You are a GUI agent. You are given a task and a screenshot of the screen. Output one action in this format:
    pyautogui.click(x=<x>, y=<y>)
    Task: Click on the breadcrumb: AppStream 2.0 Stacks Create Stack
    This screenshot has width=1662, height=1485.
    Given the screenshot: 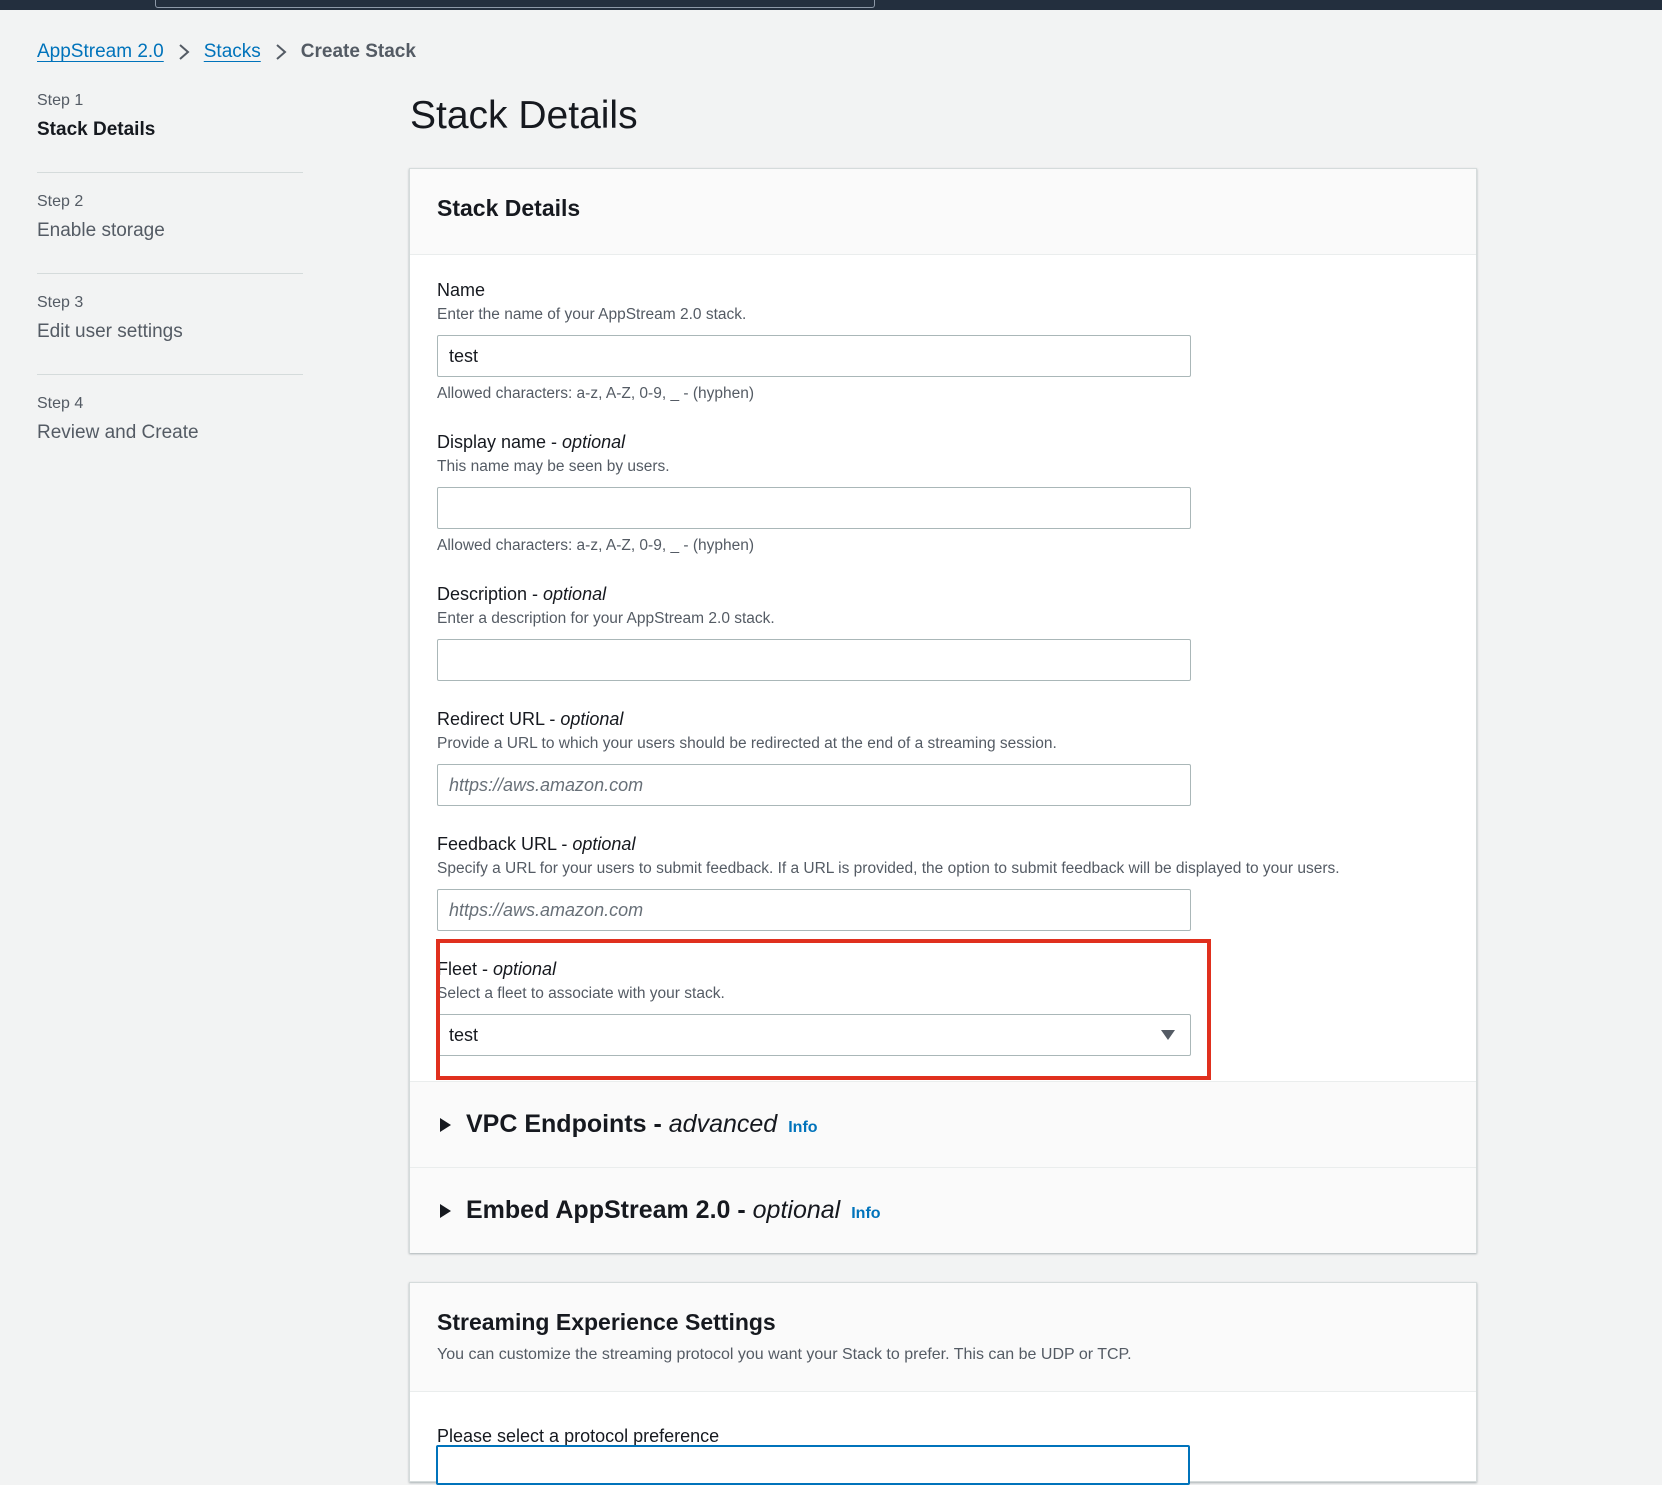 What is the action you would take?
    pyautogui.click(x=226, y=52)
    